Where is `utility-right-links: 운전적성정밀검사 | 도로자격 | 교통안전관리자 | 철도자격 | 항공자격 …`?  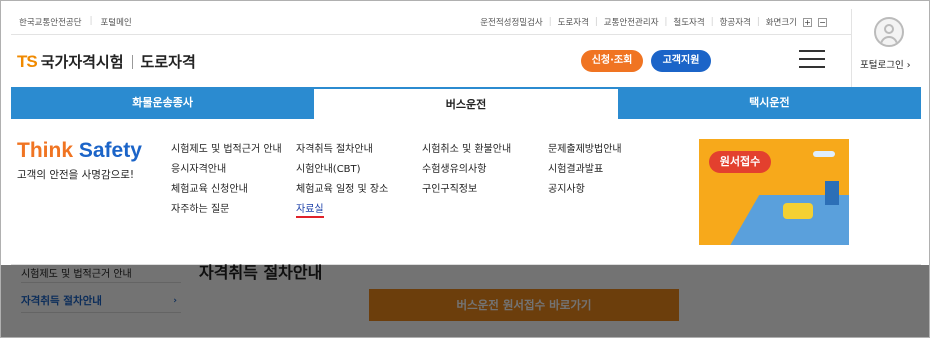 utility-right-links: 운전적성정밀검사 | 도로자격 | 교통안전관리자 | 철도자격 | 항공자격 … is located at coordinates (653, 22).